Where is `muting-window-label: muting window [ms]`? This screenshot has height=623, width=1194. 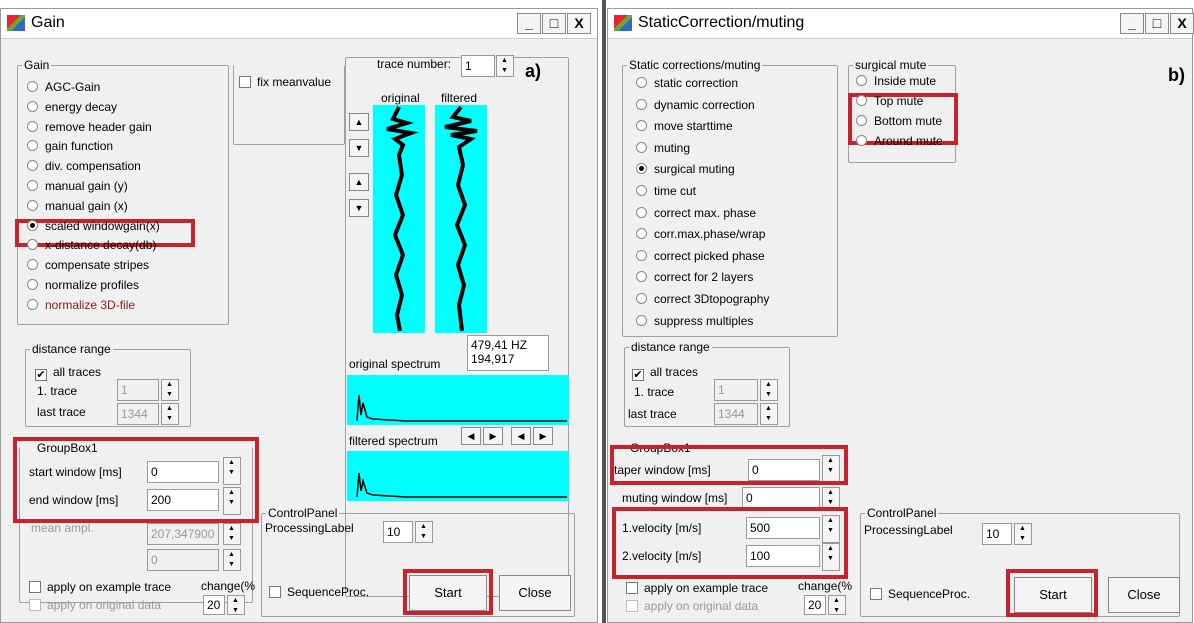
muting-window-label: muting window [ms] is located at coordinates (675, 498).